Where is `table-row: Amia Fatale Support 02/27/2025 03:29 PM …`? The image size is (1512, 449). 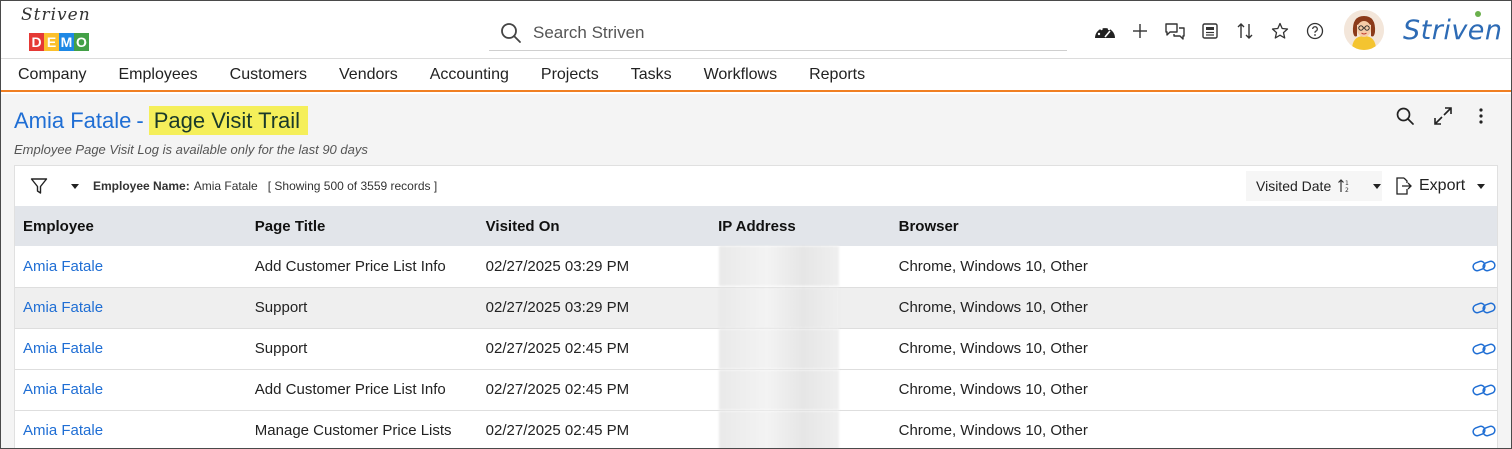 table-row: Amia Fatale Support 02/27/2025 03:29 PM … is located at coordinates (756, 307).